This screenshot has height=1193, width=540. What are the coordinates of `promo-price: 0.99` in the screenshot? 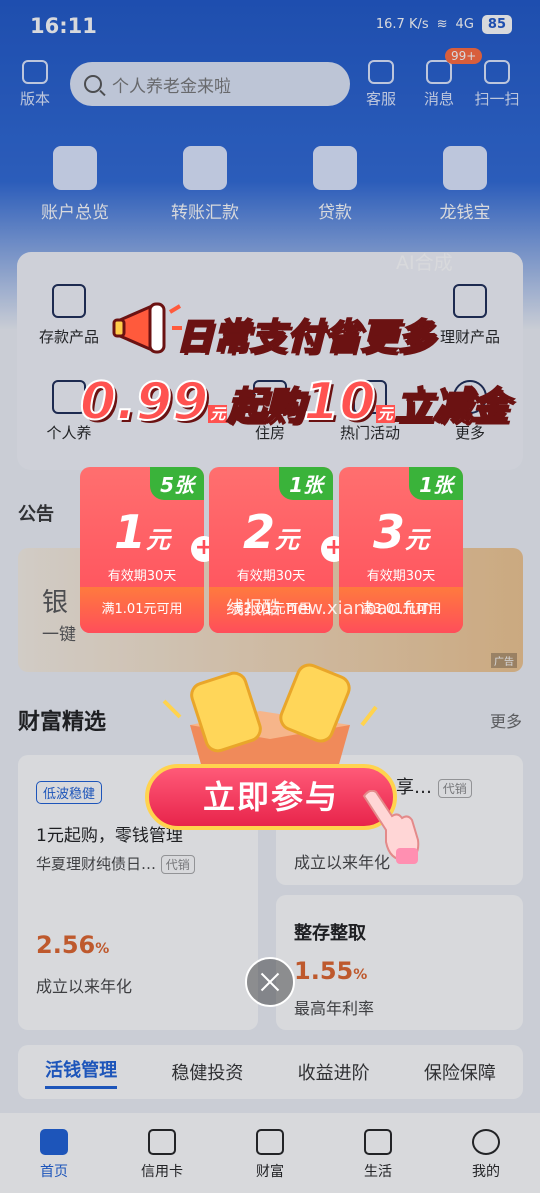 It's located at (144, 402).